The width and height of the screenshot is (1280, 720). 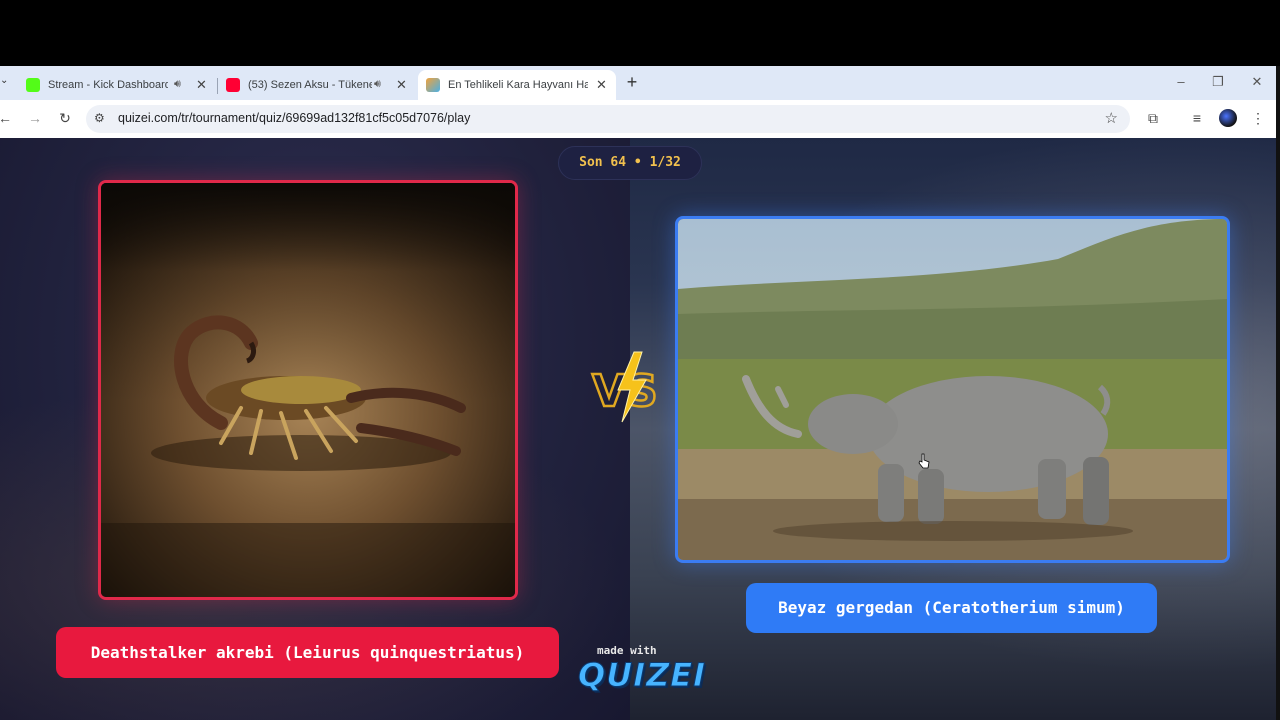 I want to click on tab-title: En Tehlikeli Kara Hayvanı Hang, so click(x=518, y=85).